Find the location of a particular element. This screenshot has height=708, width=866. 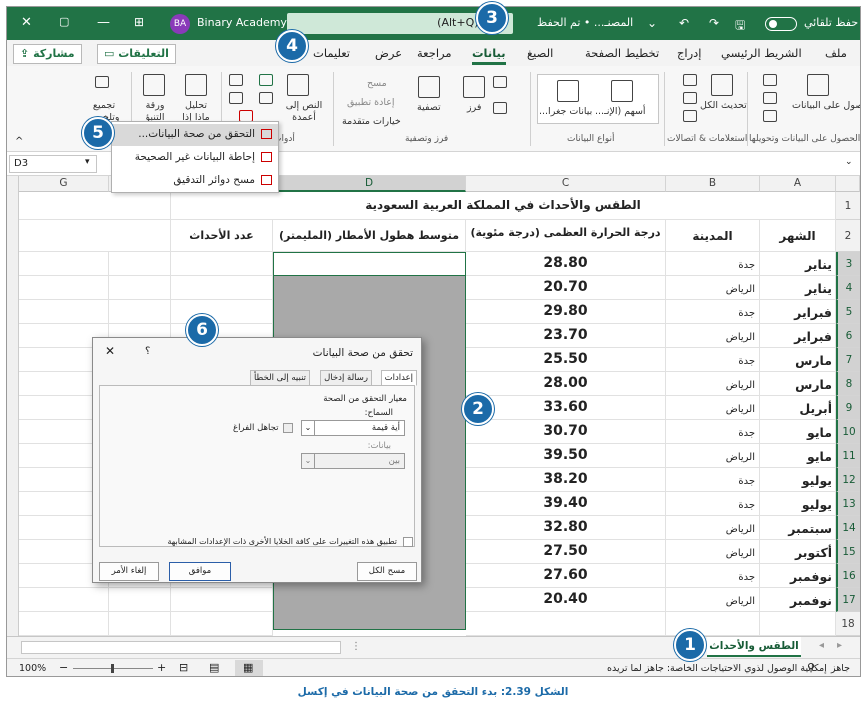

cell-temp: 29.80 is located at coordinates (566, 312).